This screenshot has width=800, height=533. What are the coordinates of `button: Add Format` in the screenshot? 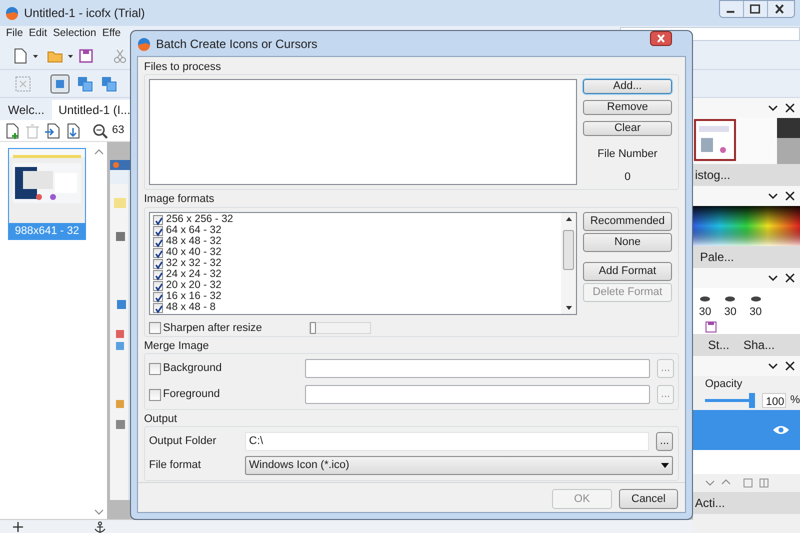 It's located at (627, 271).